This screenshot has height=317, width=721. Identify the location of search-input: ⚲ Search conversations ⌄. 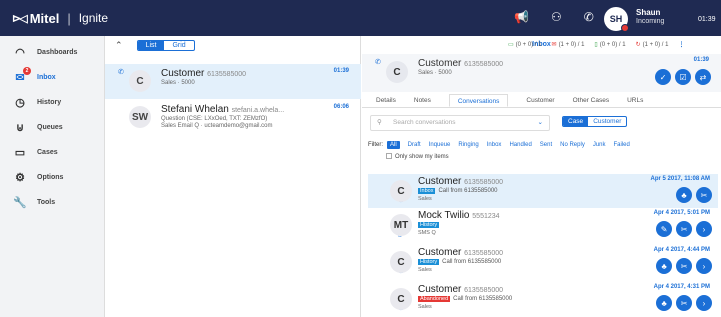
(460, 123).